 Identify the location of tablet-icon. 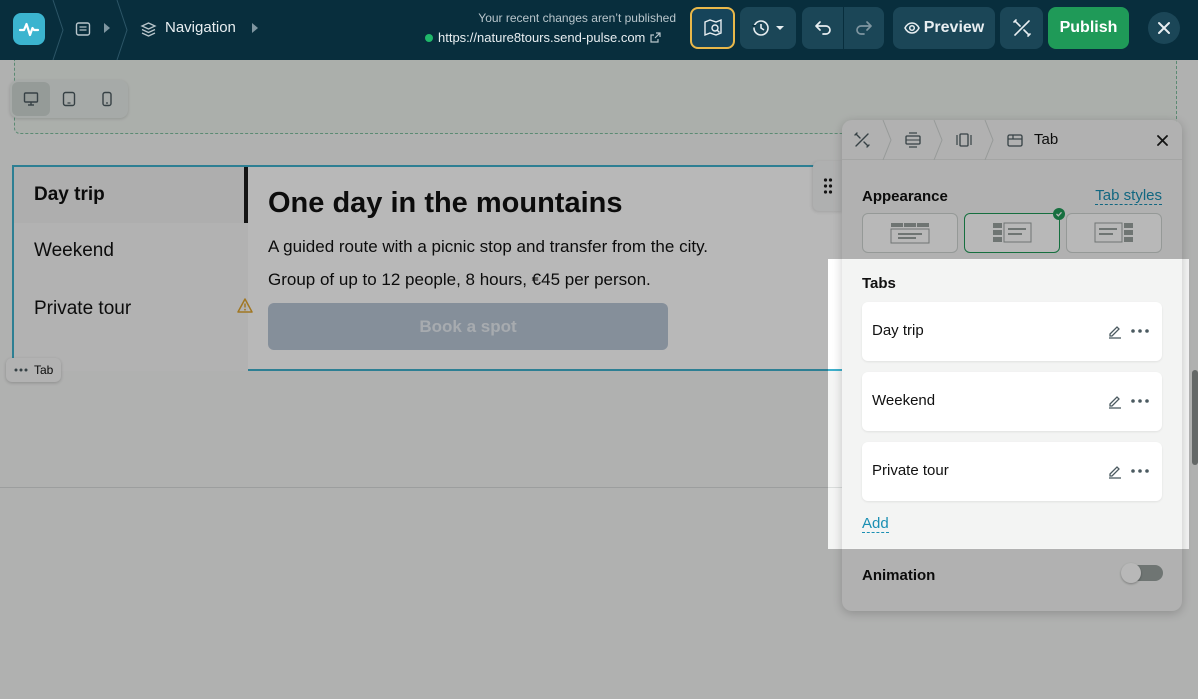
(69, 99).